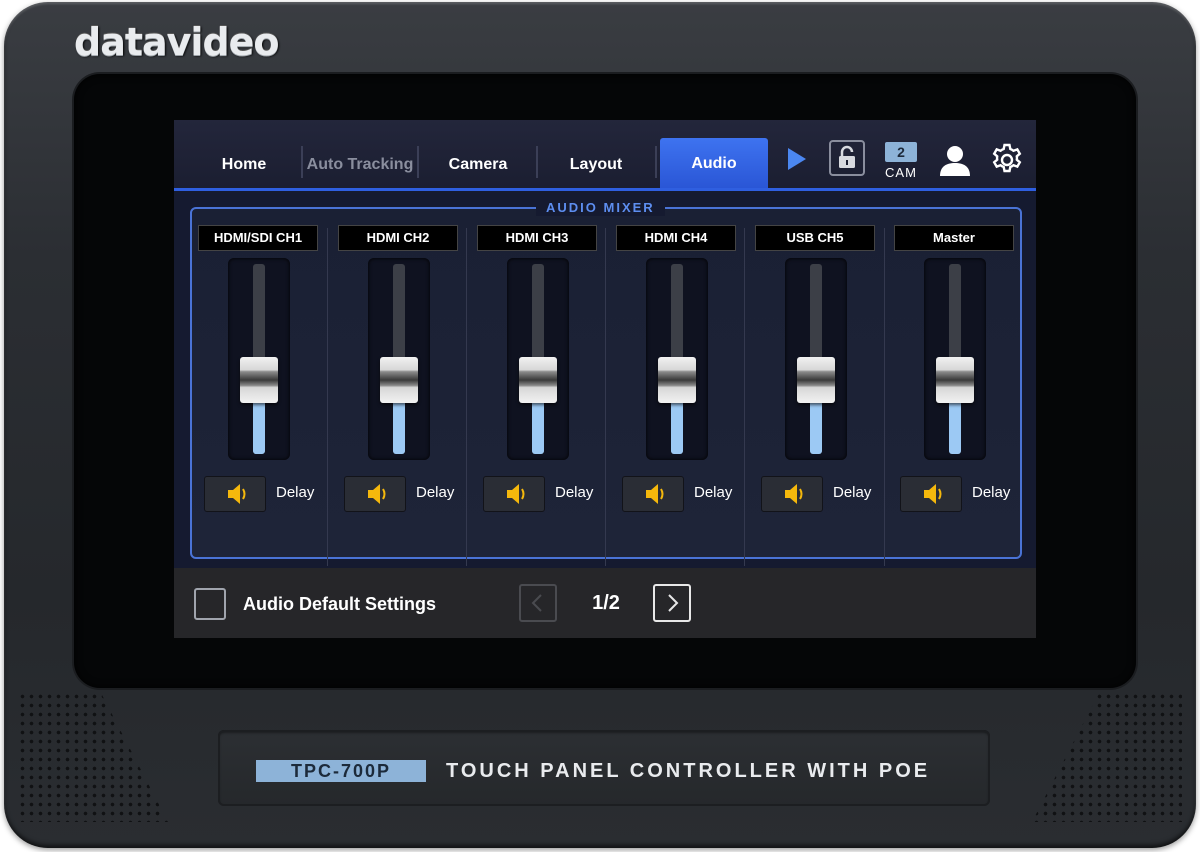 The width and height of the screenshot is (1200, 852). I want to click on tab-audio: Audio, so click(714, 163).